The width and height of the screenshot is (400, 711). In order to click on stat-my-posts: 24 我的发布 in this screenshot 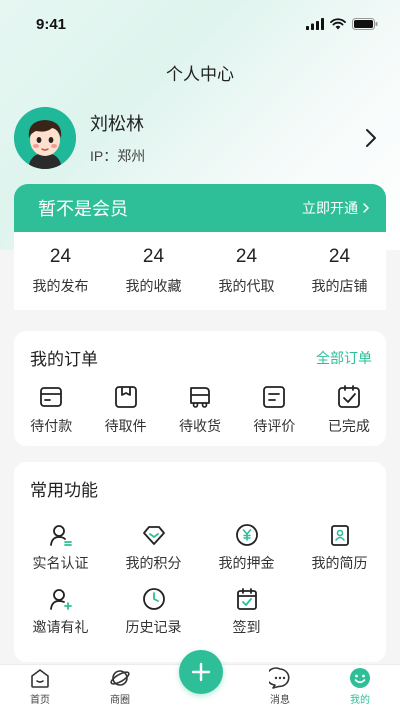, I will do `click(60, 271)`.